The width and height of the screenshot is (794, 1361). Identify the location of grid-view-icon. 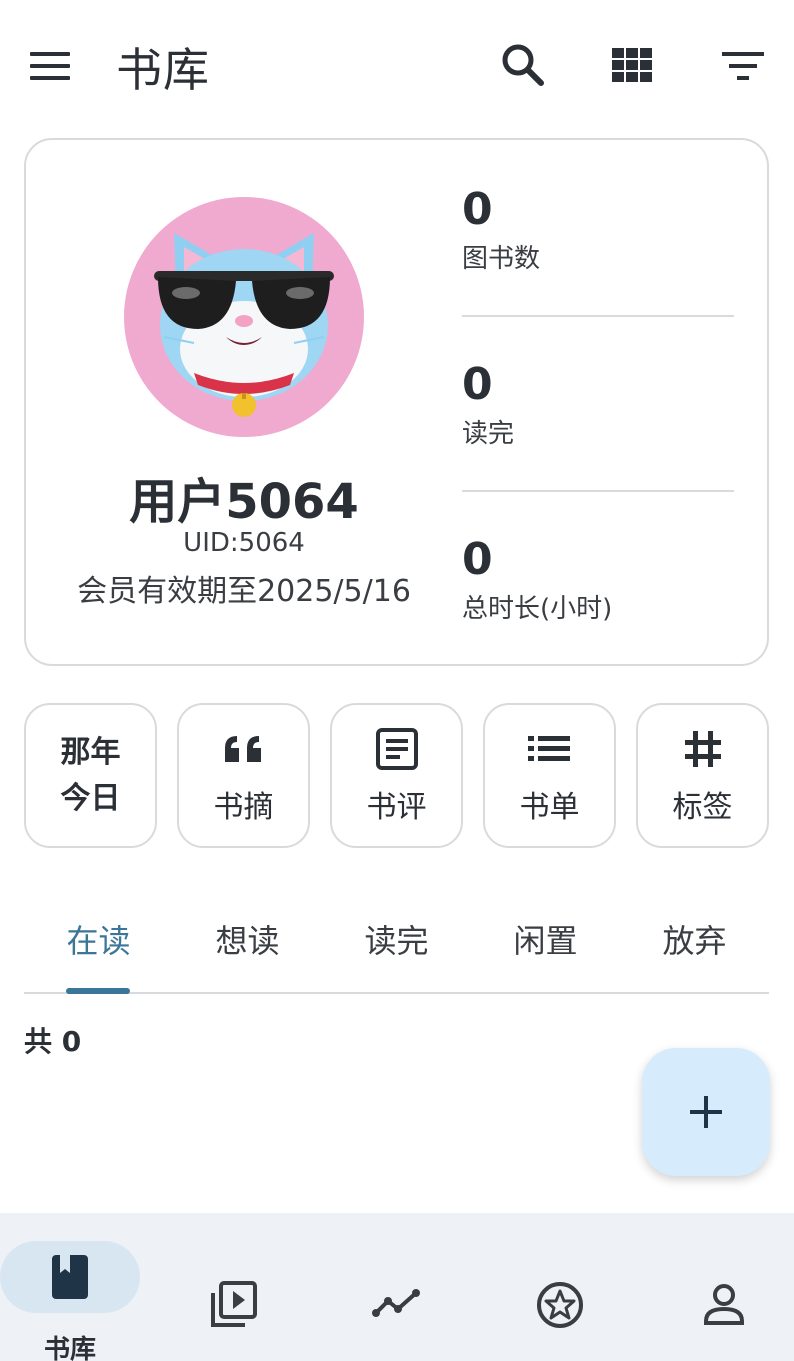
(633, 66).